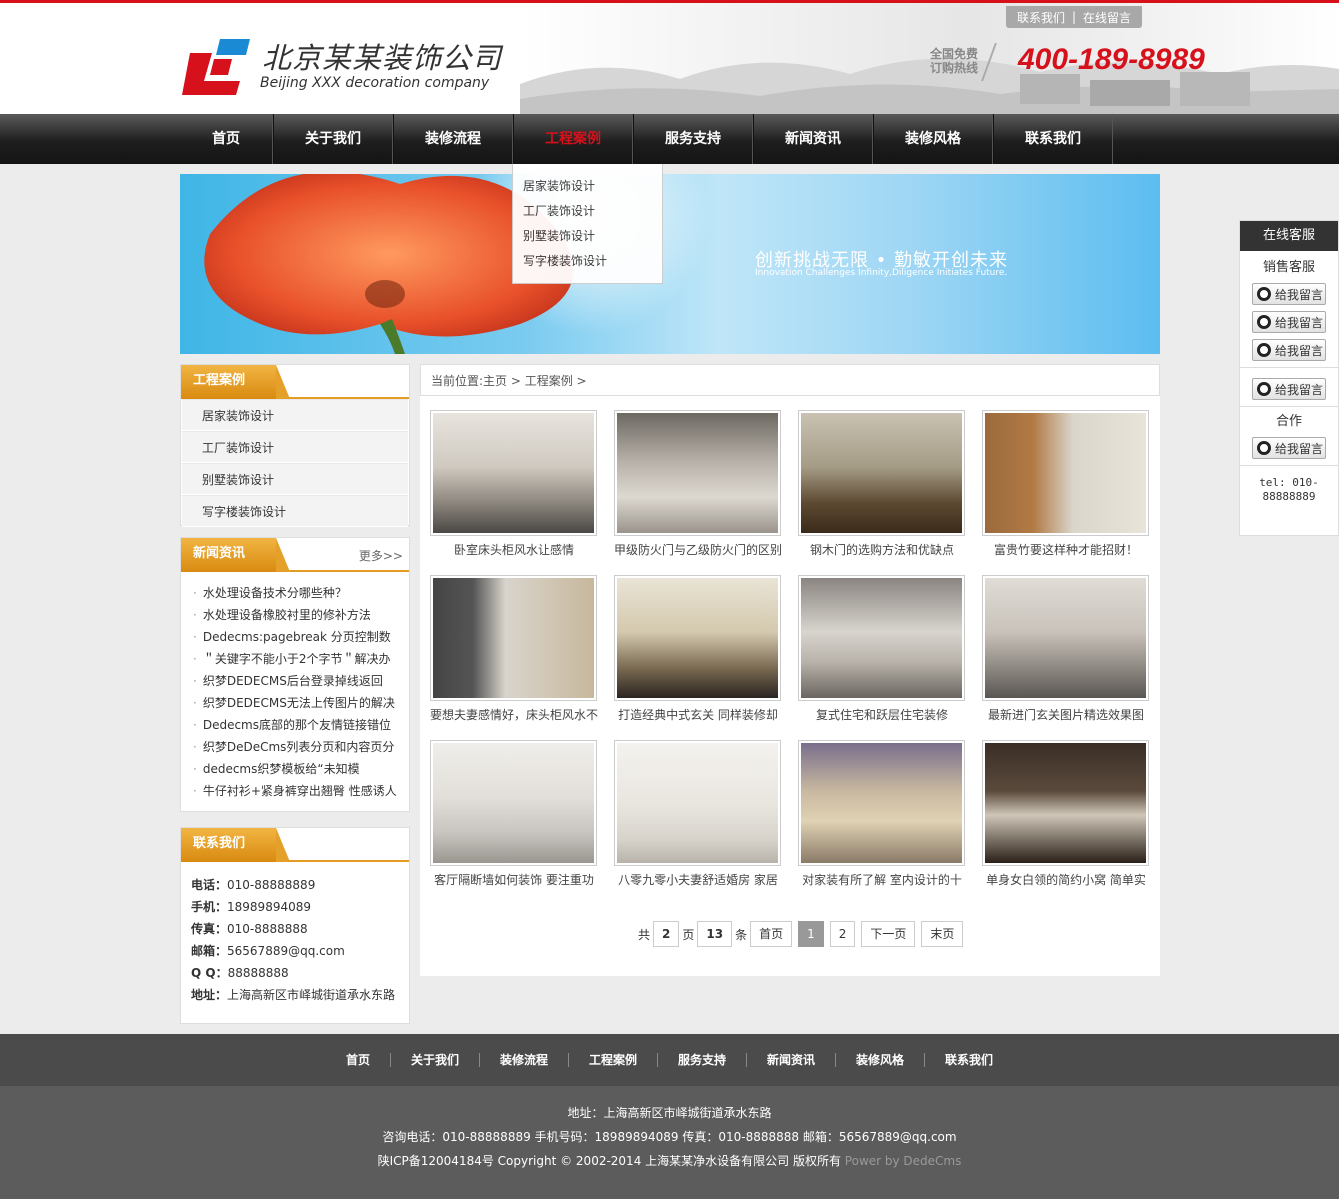 This screenshot has height=1199, width=1339. Describe the element at coordinates (514, 550) in the screenshot. I see `case-title: 卧室床头柜风水让感情` at that location.